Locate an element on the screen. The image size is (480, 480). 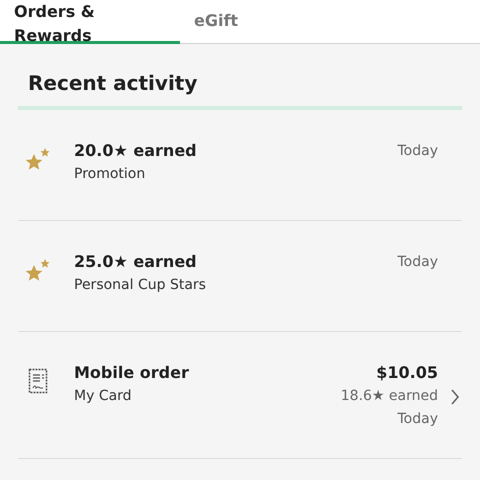
activity-title: 25.0★ earned is located at coordinates (136, 262).